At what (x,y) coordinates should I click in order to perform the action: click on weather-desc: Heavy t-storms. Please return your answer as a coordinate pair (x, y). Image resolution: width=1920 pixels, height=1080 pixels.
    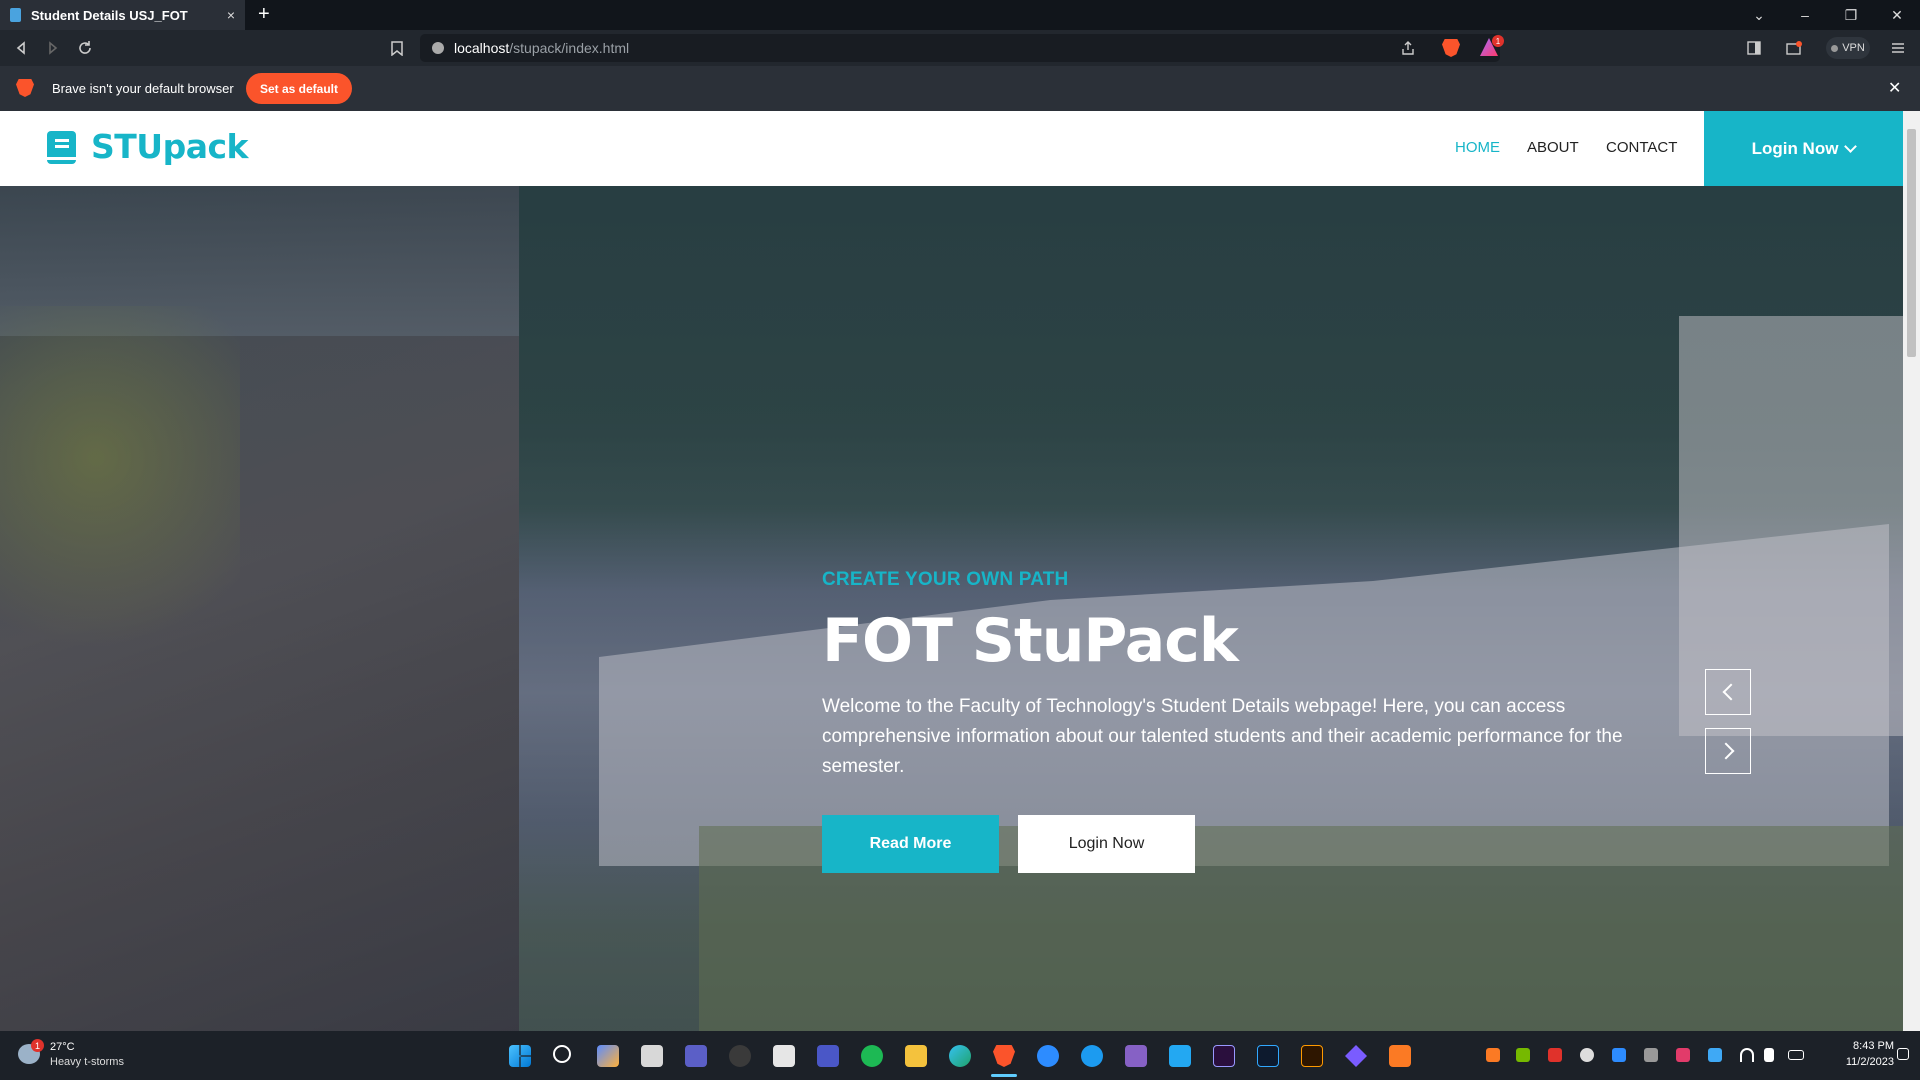
    Looking at the image, I should click on (87, 1062).